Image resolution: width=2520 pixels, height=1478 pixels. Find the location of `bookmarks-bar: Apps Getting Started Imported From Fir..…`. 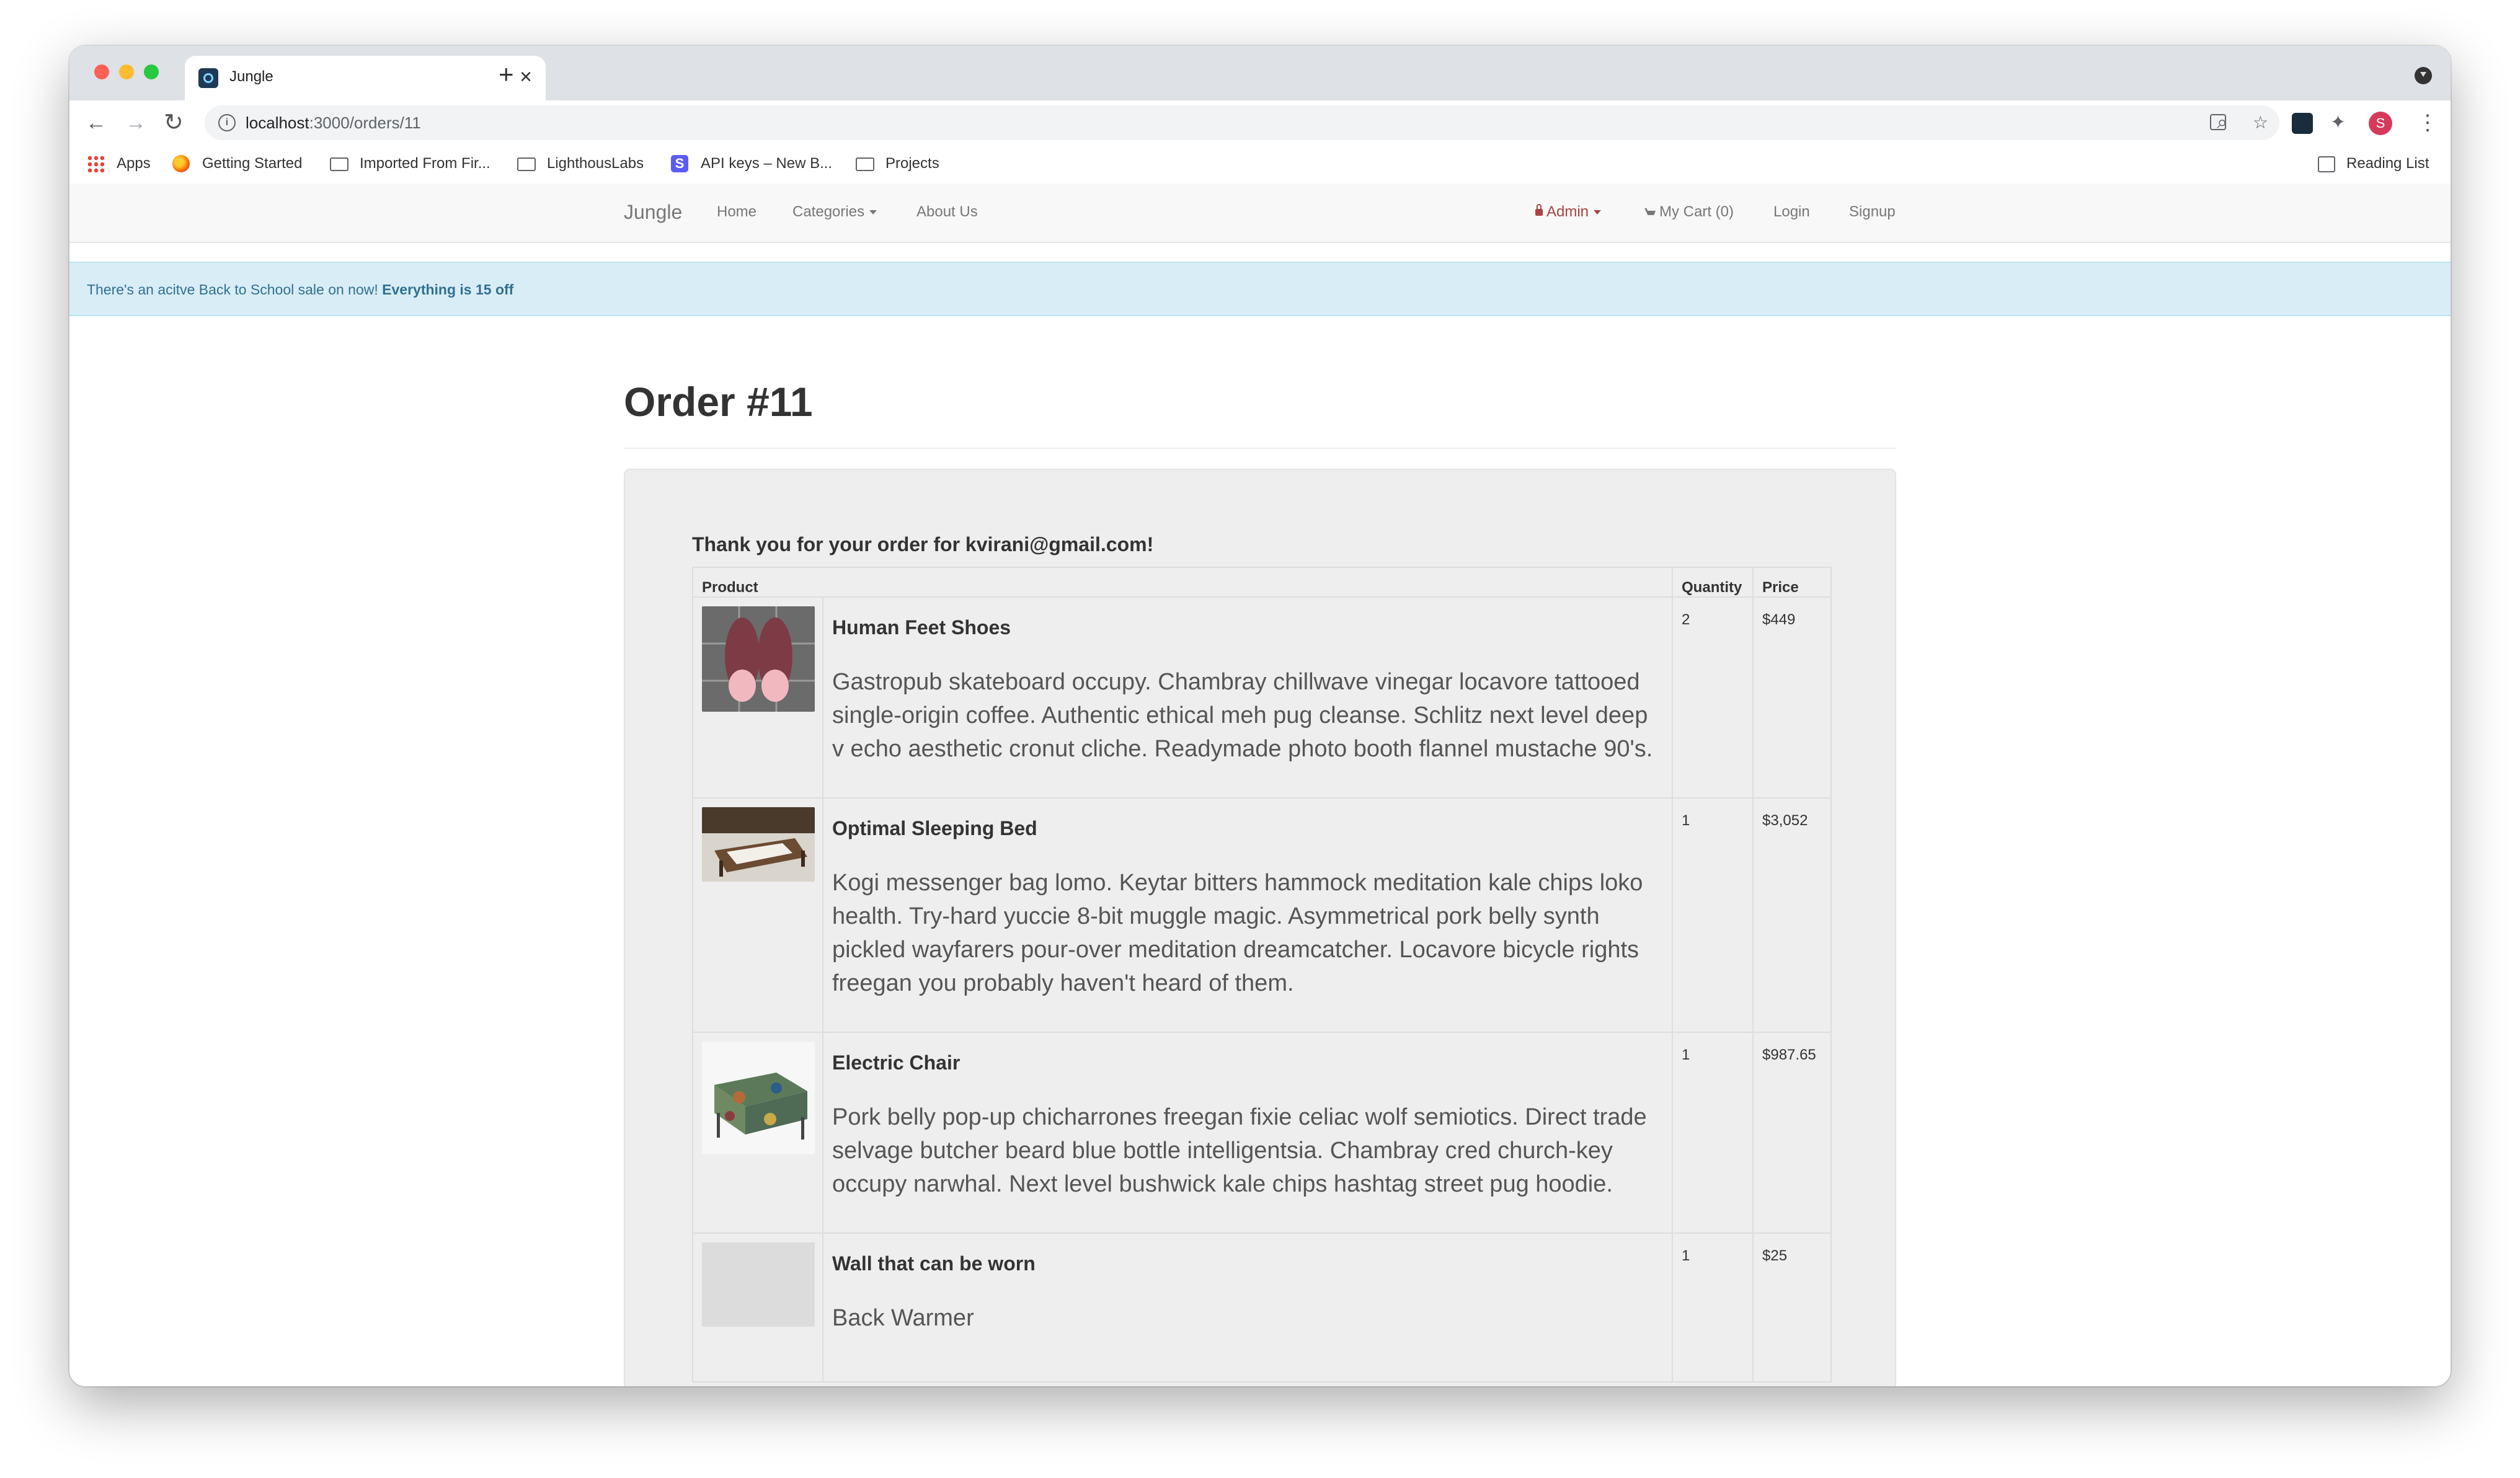

bookmarks-bar: Apps Getting Started Imported From Fir..… is located at coordinates (1260, 165).